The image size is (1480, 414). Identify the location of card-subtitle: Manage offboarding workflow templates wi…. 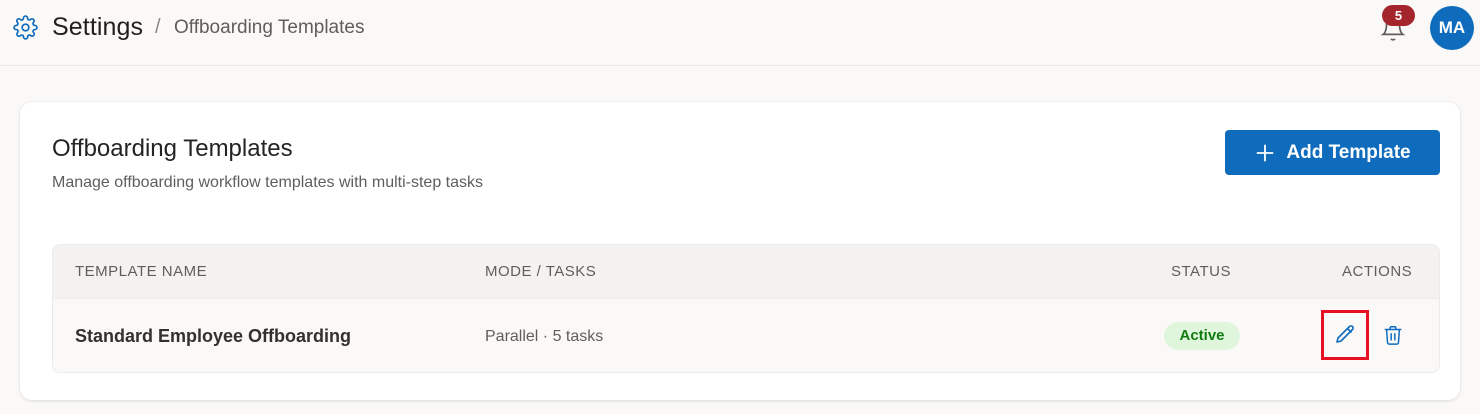
(268, 182).